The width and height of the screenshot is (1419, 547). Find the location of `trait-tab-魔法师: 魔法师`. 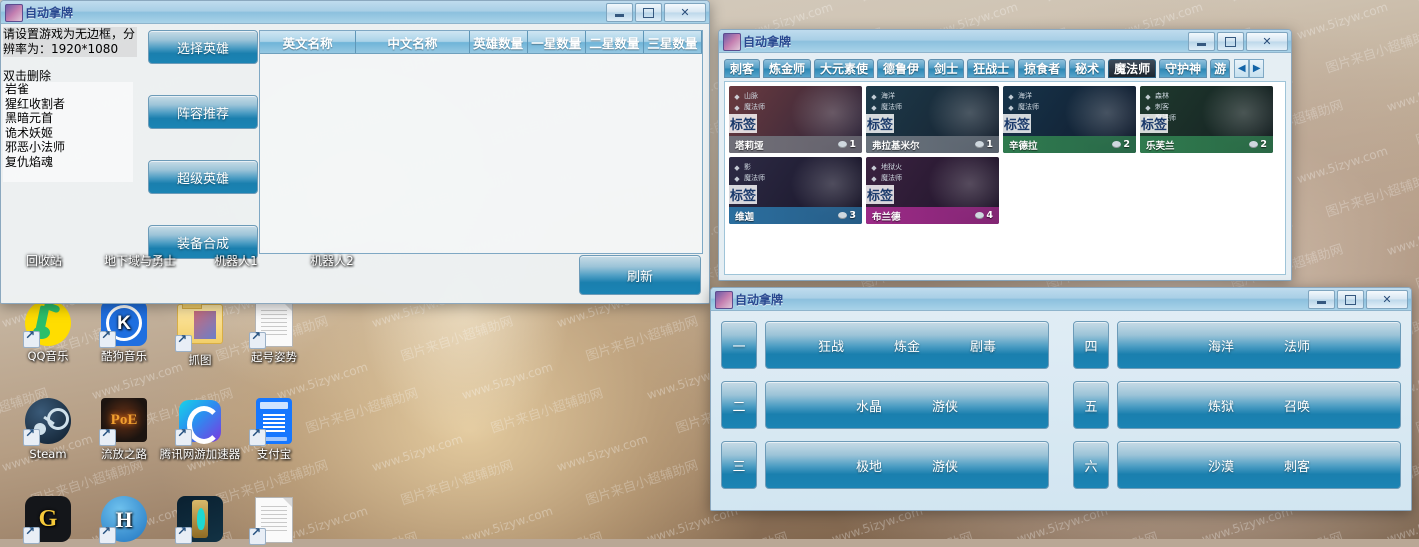

trait-tab-魔法师: 魔法师 is located at coordinates (1132, 68).